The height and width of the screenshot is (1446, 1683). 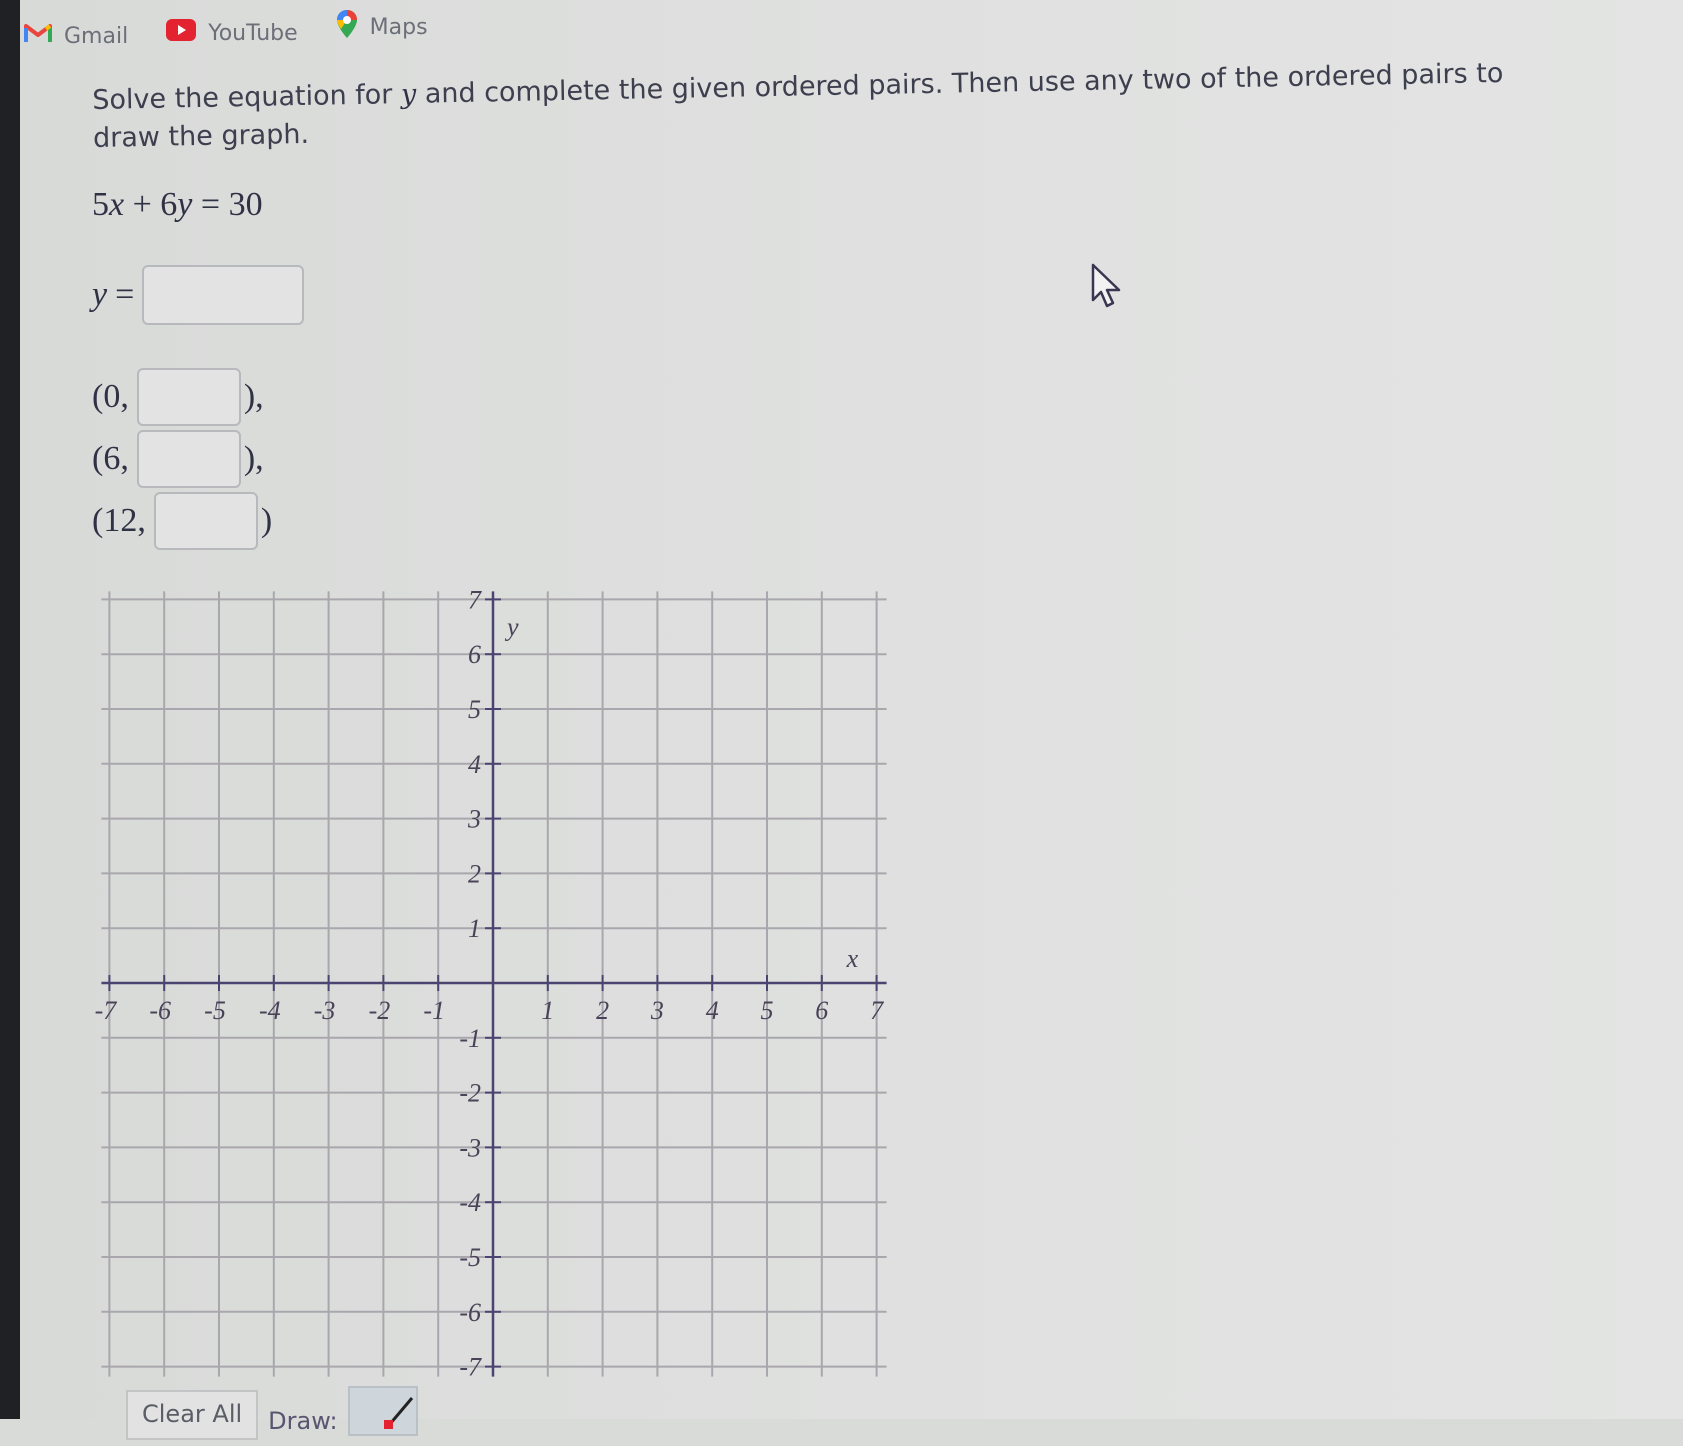 I want to click on x-tick-label: -4, so click(x=270, y=1010).